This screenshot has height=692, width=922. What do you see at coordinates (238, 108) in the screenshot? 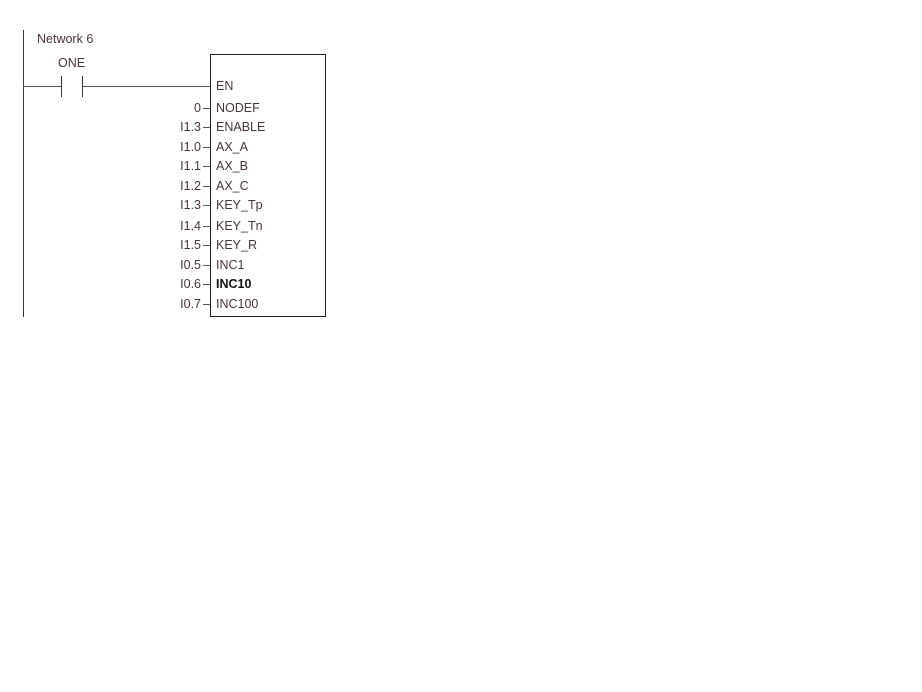
I see `pin-label: NODEF` at bounding box center [238, 108].